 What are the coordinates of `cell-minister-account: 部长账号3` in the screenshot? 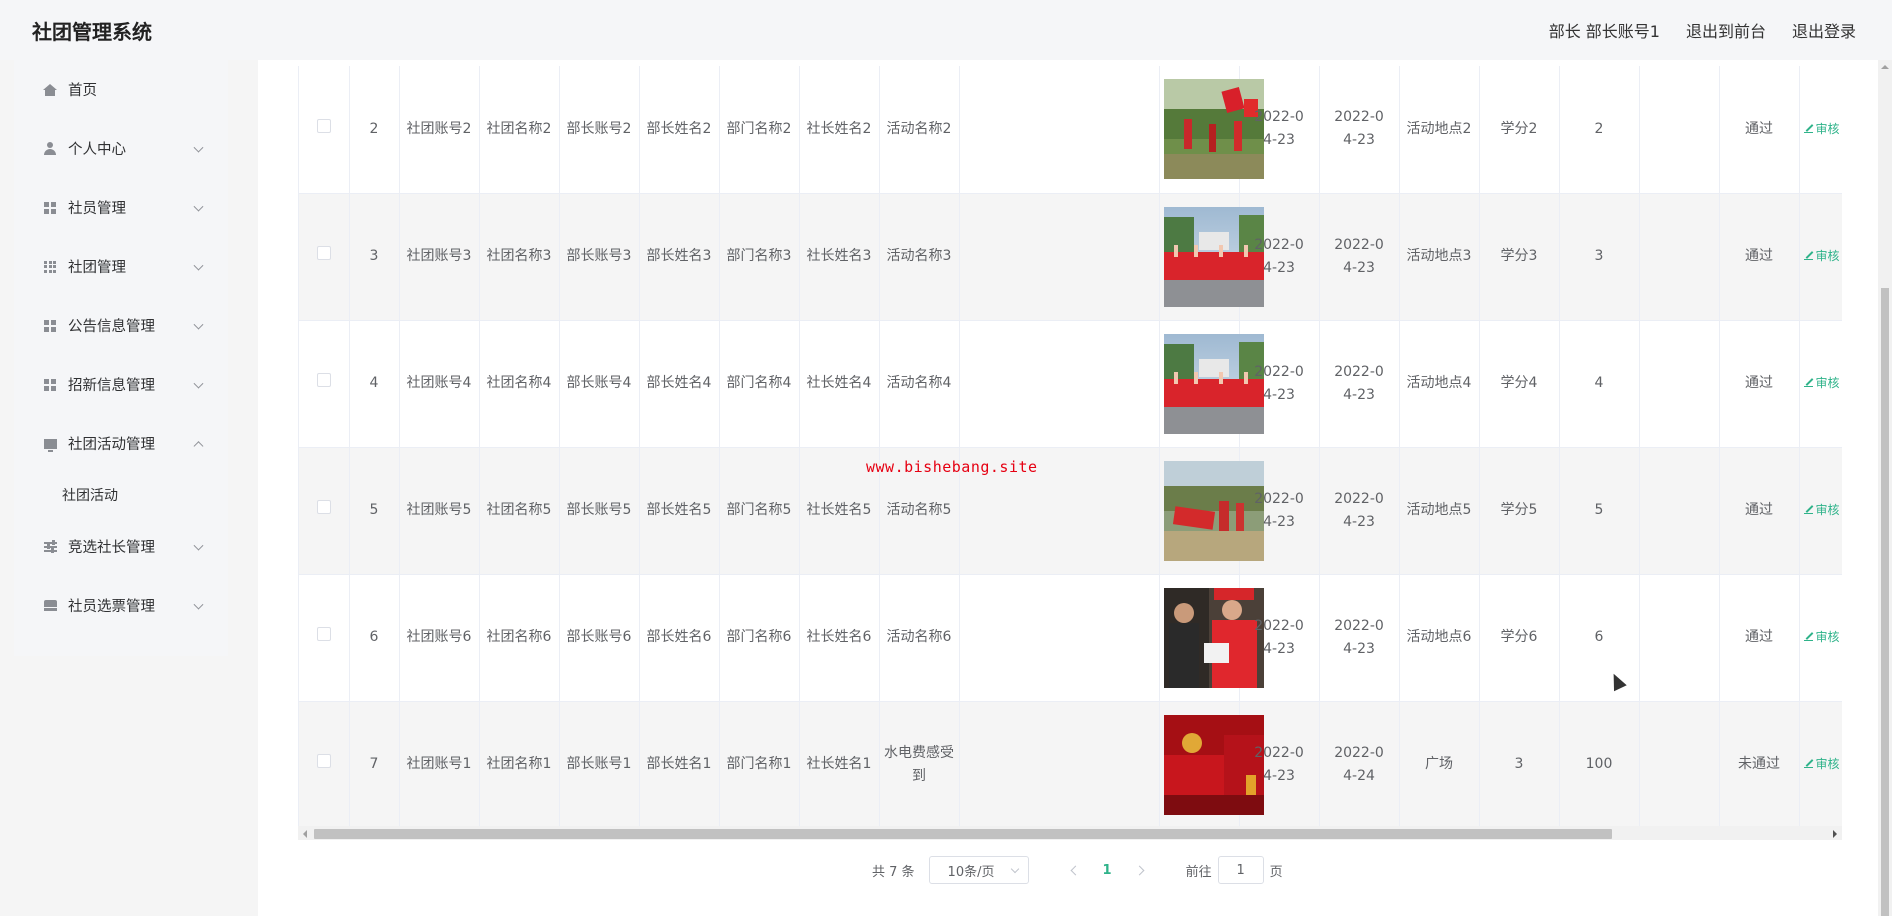 It's located at (599, 257).